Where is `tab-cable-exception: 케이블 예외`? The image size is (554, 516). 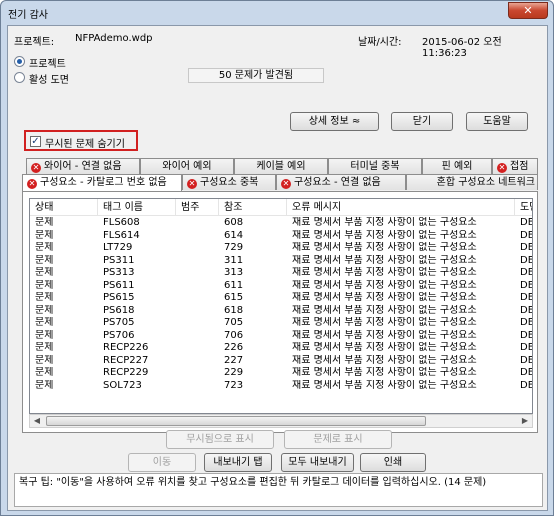
tab-cable-exception: 케이블 예외 is located at coordinates (281, 166).